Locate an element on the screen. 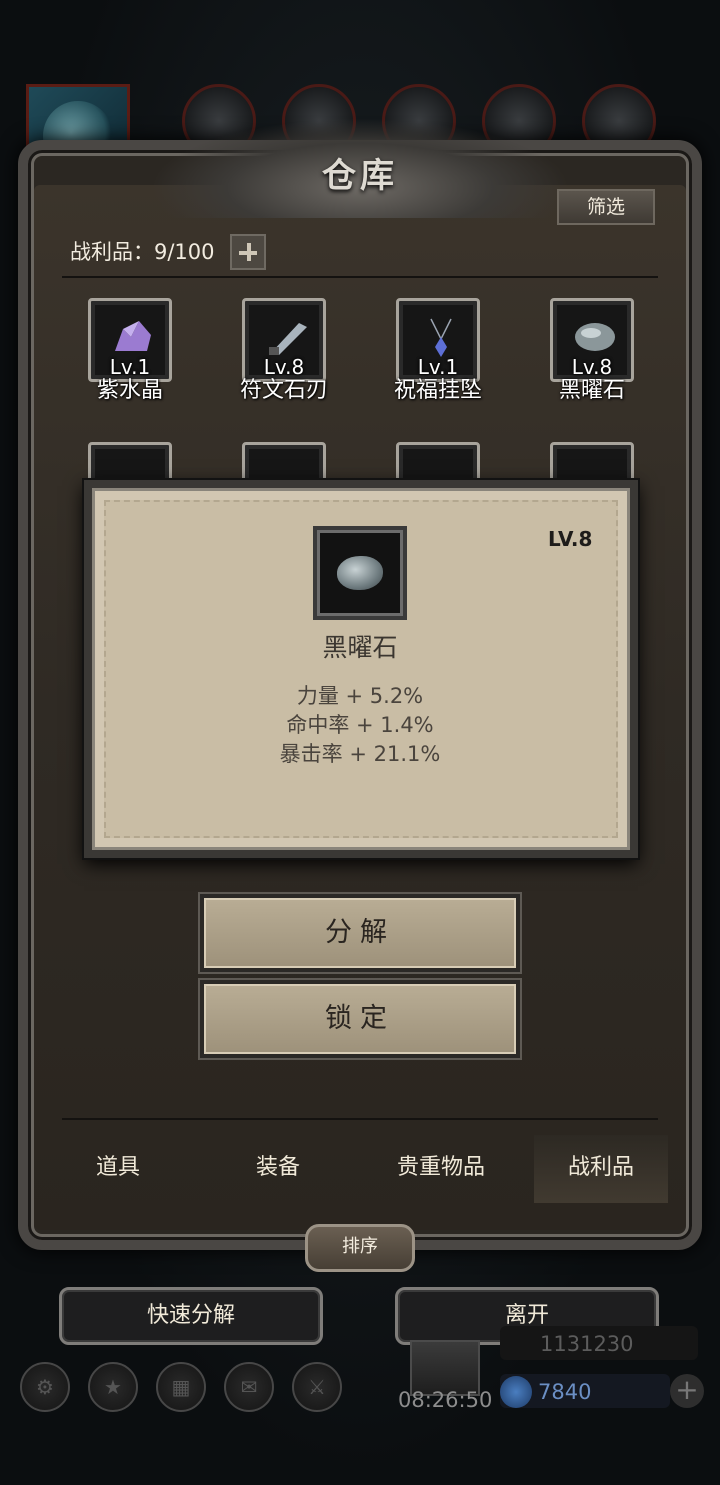 The height and width of the screenshot is (1485, 720). battle-icon: ⚔ is located at coordinates (317, 1387).